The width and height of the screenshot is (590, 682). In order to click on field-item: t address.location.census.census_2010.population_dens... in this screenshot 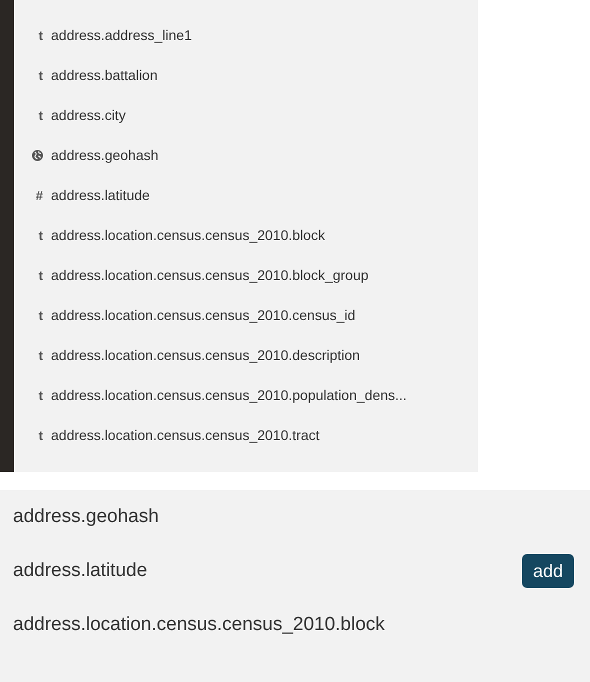, I will do `click(210, 395)`.